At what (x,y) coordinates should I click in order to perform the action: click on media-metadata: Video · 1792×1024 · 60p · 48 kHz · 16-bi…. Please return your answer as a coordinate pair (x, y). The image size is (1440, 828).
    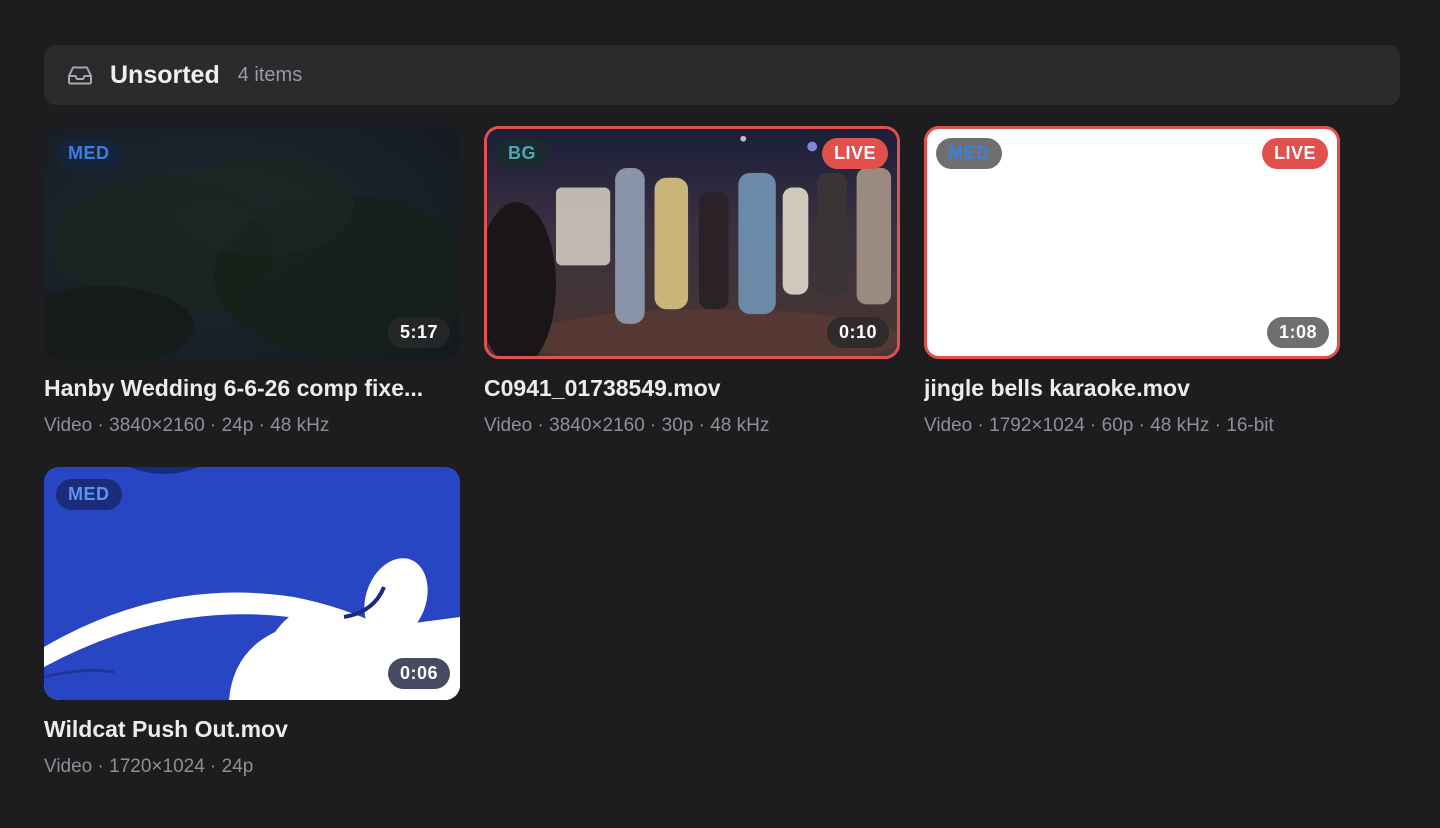
    Looking at the image, I should click on (1099, 425).